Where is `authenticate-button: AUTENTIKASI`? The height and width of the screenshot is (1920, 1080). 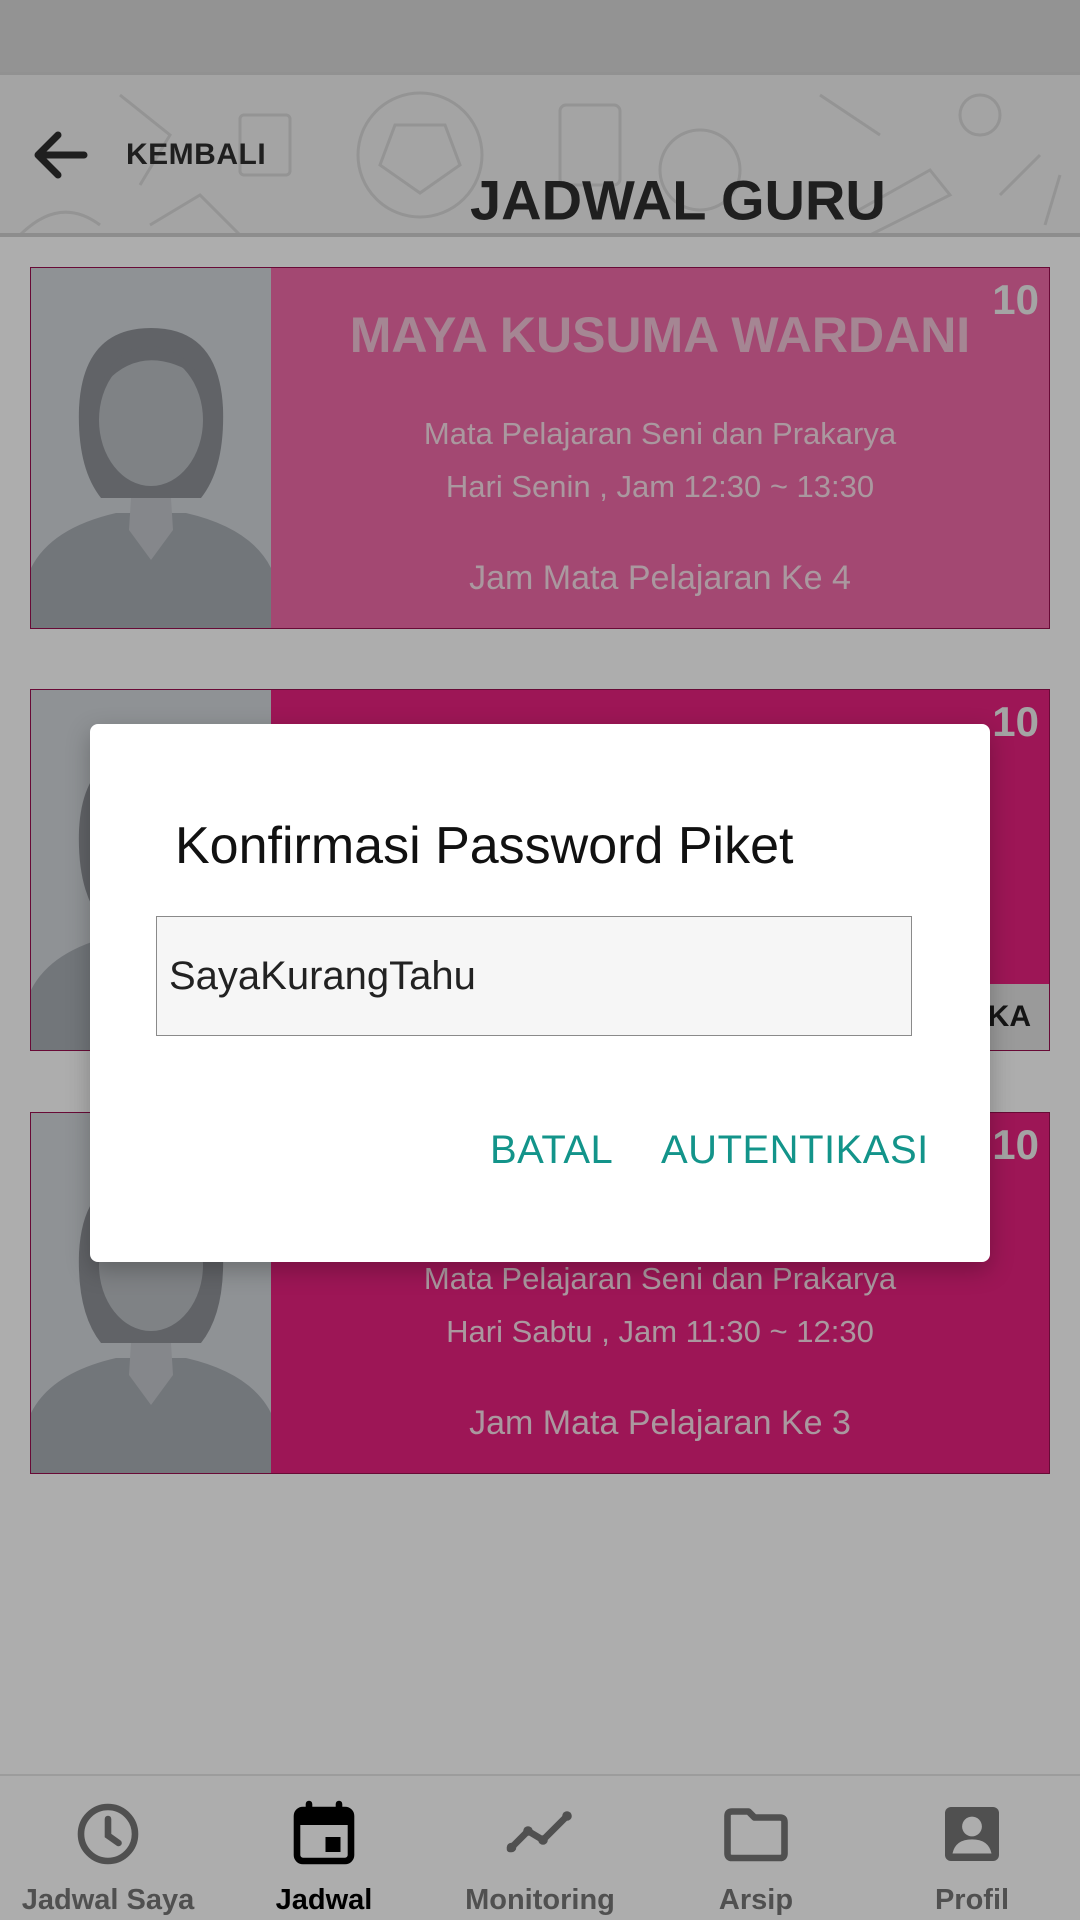 authenticate-button: AUTENTIKASI is located at coordinates (795, 1150).